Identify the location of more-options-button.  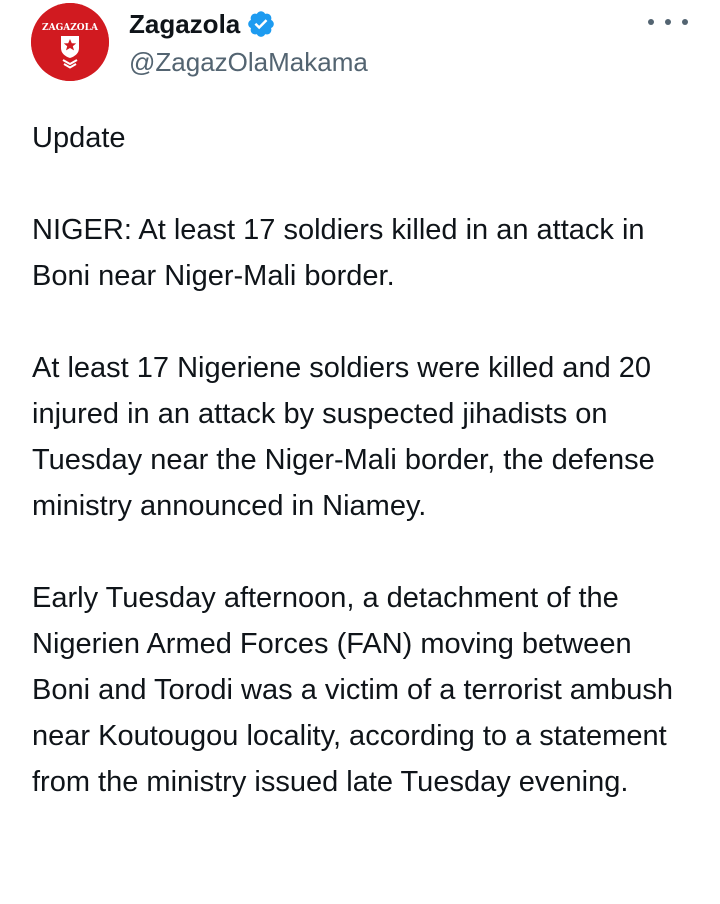
(668, 22).